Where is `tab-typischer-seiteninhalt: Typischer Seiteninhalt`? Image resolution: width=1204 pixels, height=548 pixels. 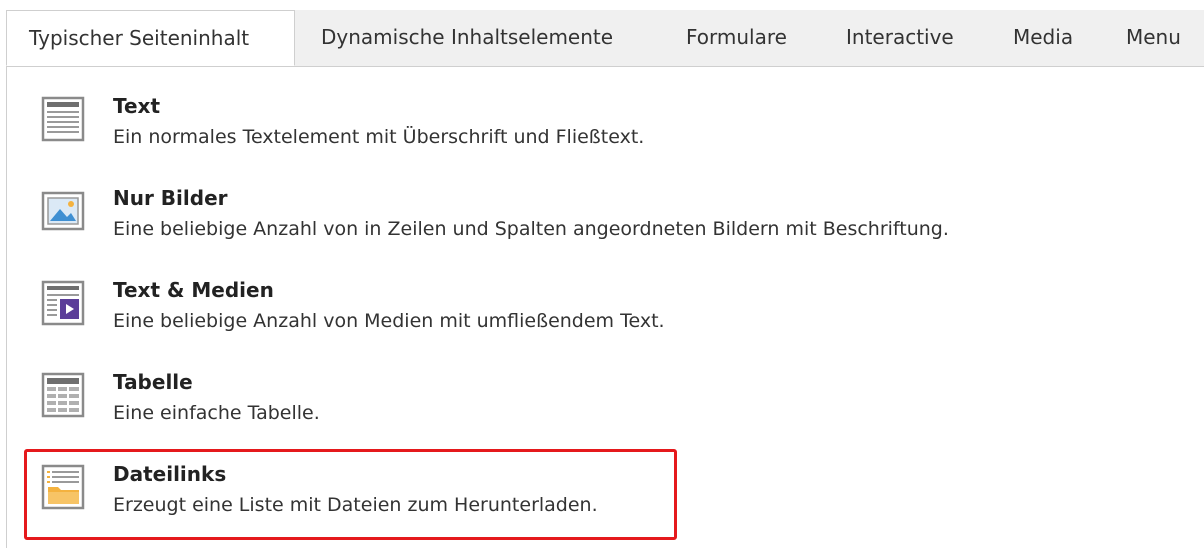
tab-typischer-seiteninhalt: Typischer Seiteninhalt is located at coordinates (150, 38).